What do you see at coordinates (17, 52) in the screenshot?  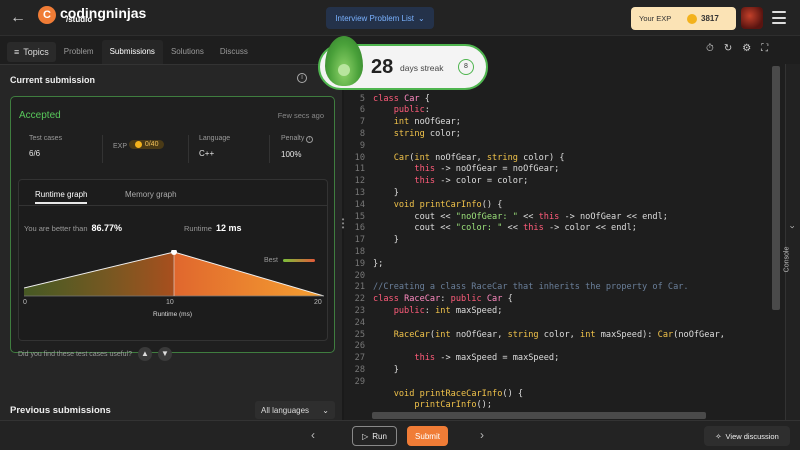 I see `list-icon: ≡` at bounding box center [17, 52].